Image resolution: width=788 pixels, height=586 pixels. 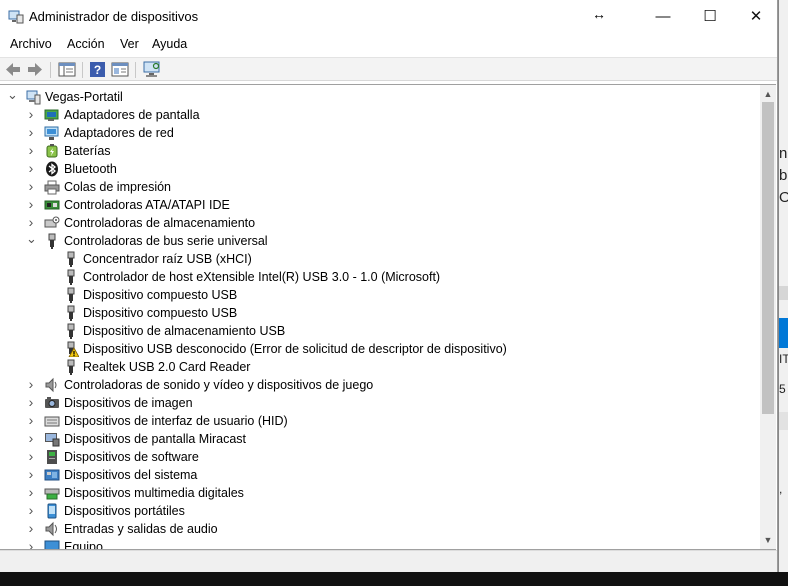 I want to click on menu-ayuda: Ayuda, so click(x=169, y=44).